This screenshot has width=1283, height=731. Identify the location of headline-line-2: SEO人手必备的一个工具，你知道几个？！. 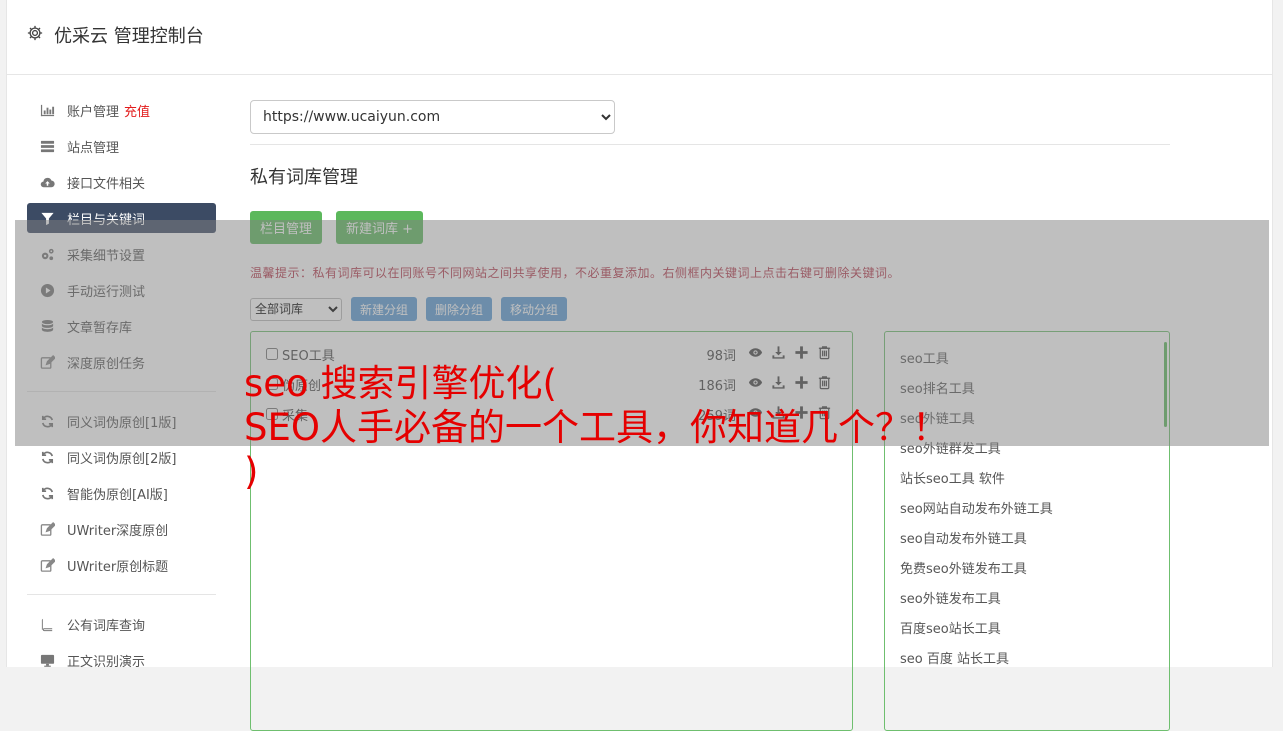
(596, 427).